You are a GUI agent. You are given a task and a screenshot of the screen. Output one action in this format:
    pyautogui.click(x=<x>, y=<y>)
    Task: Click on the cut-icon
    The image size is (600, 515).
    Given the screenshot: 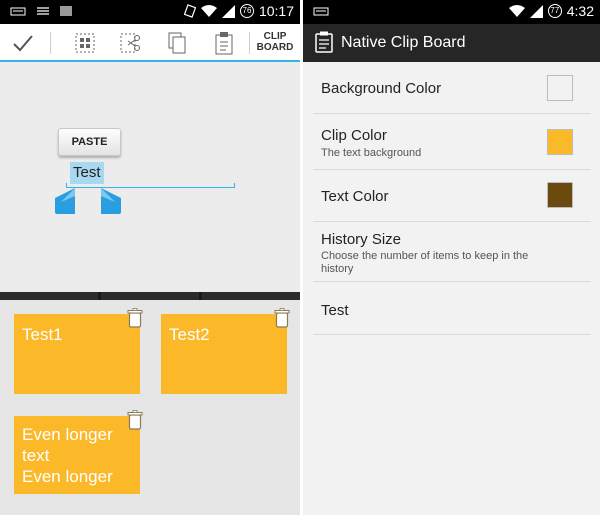 What is the action you would take?
    pyautogui.click(x=131, y=43)
    